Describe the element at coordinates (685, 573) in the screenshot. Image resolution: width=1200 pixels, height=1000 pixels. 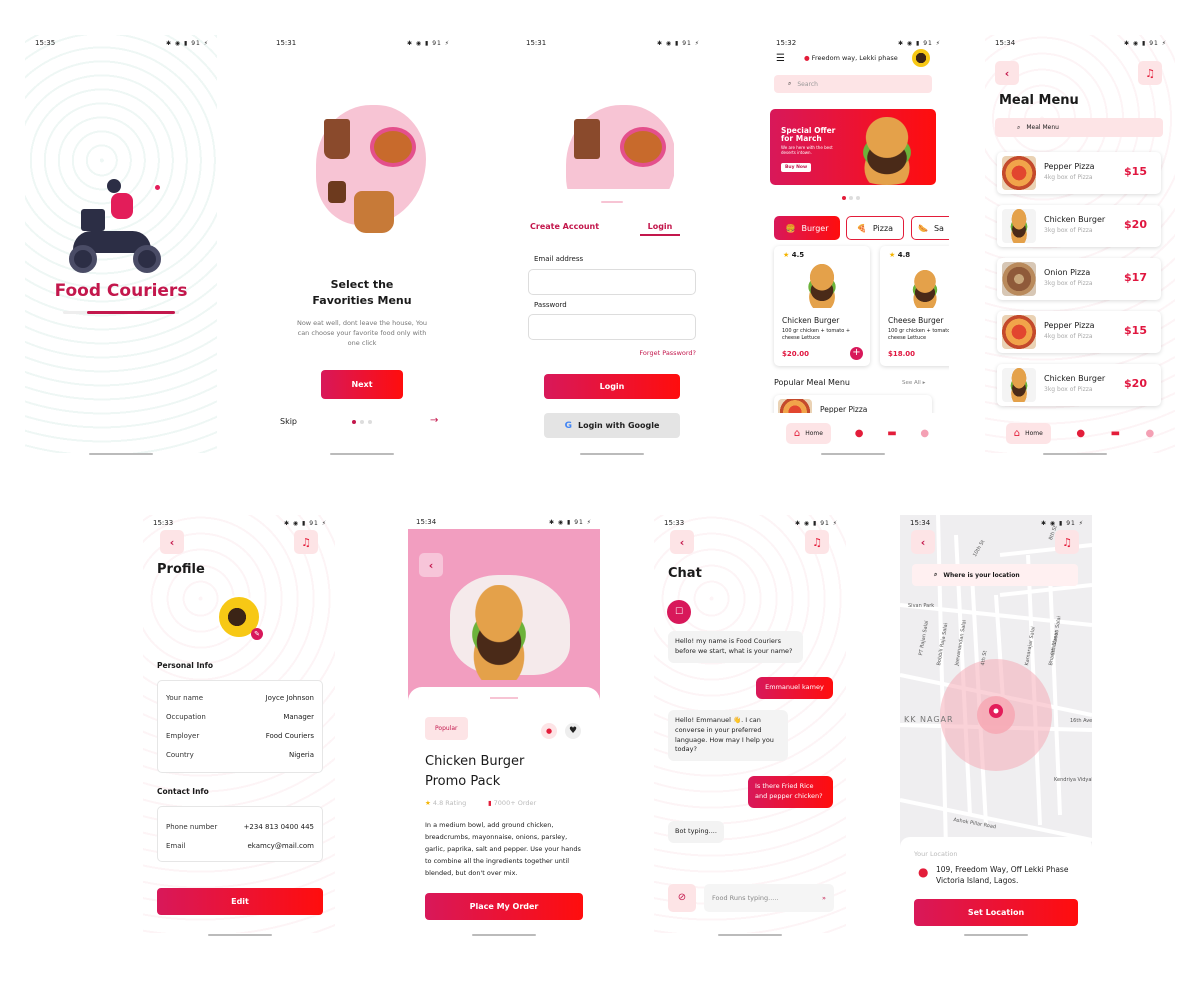
I see `page-title: Chat` at that location.